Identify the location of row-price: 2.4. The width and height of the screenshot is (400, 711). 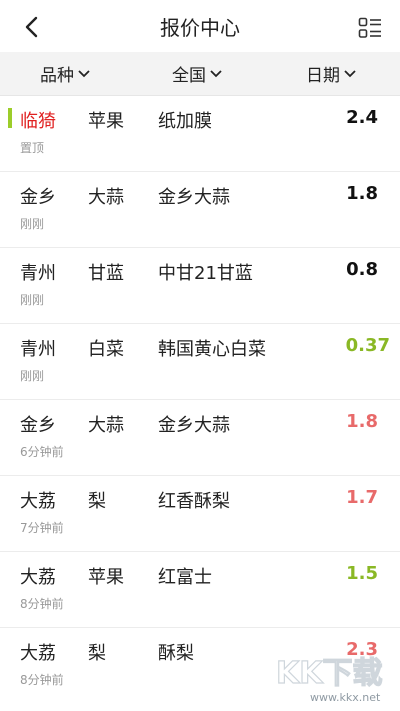
(362, 117).